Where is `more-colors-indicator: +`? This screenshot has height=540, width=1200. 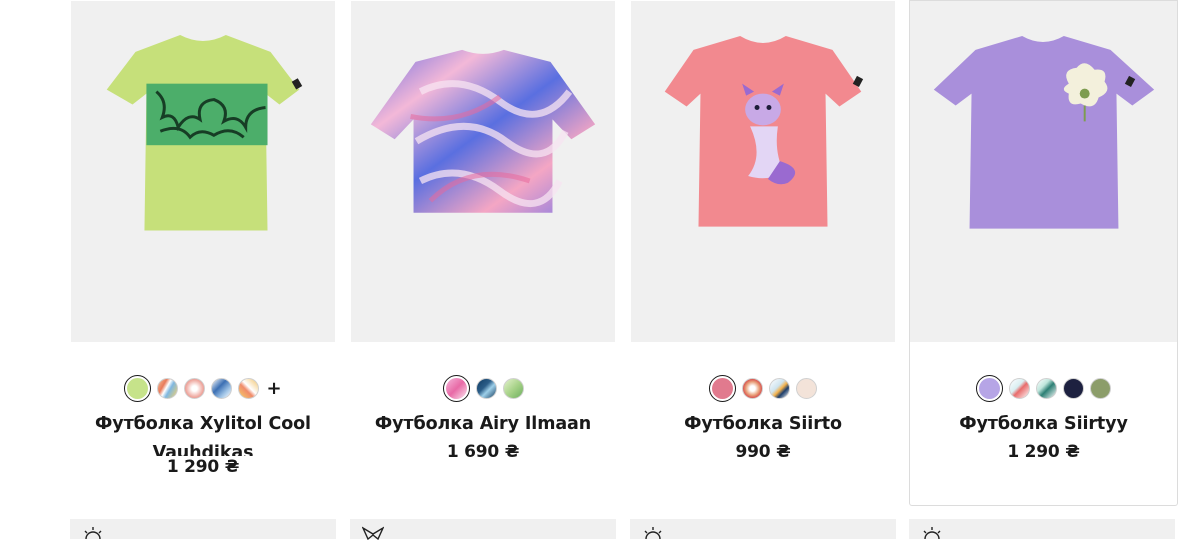 more-colors-indicator: + is located at coordinates (273, 388).